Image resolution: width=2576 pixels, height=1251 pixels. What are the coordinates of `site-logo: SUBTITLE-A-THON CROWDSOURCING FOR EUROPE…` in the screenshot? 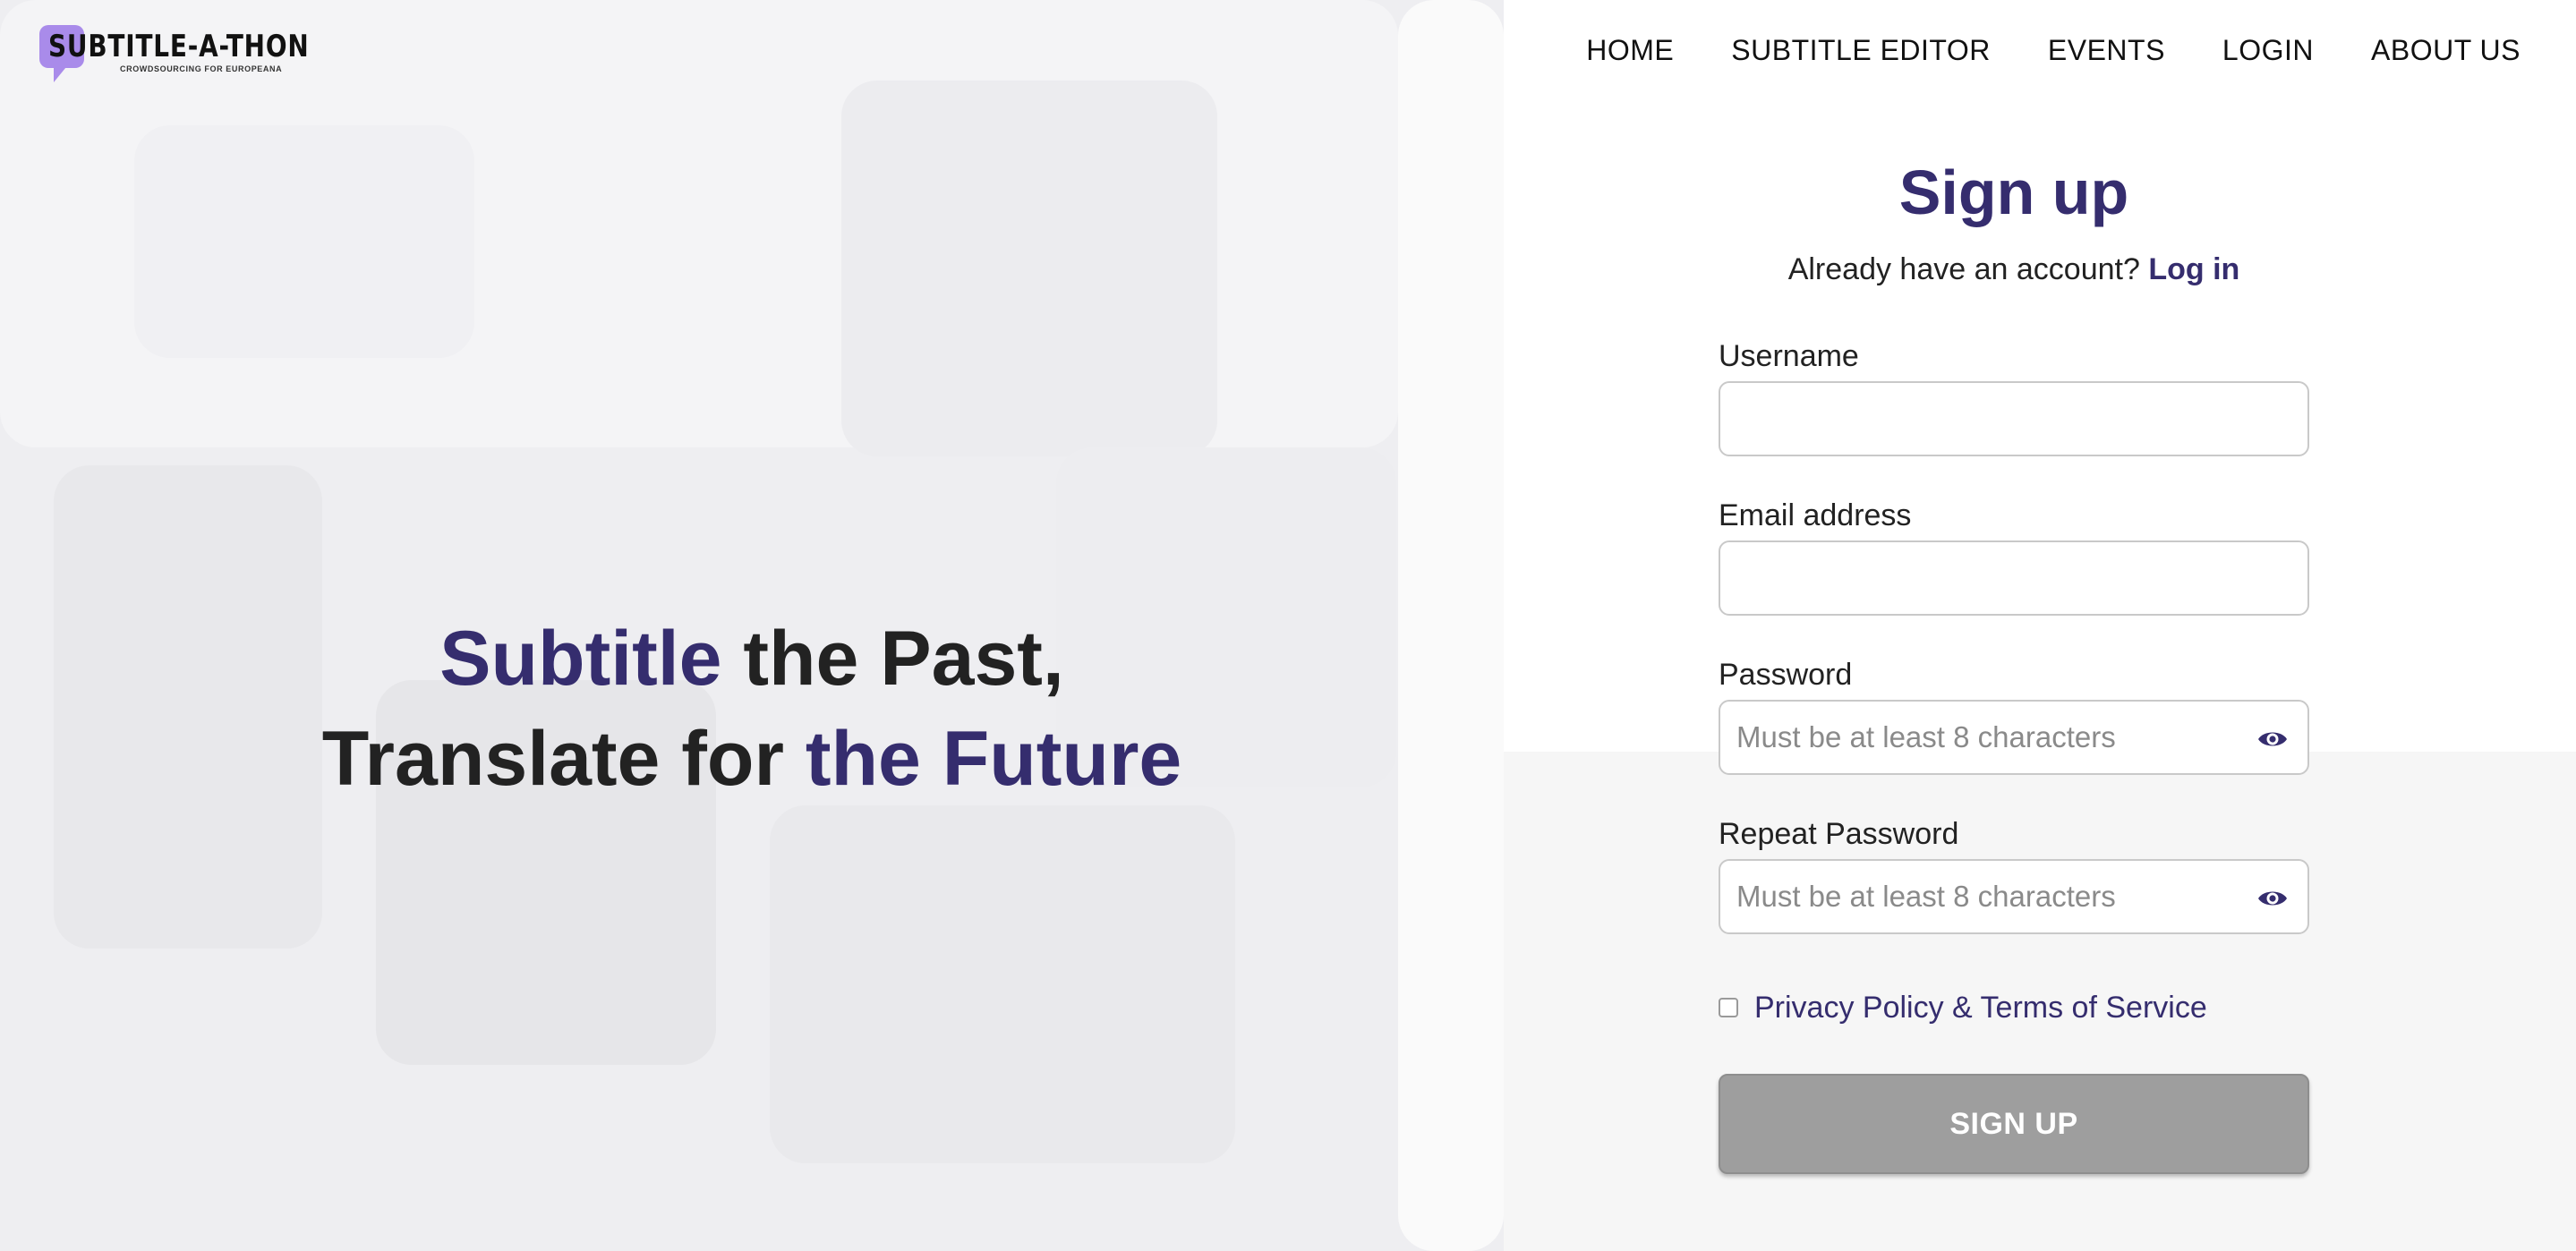 It's located at (174, 52).